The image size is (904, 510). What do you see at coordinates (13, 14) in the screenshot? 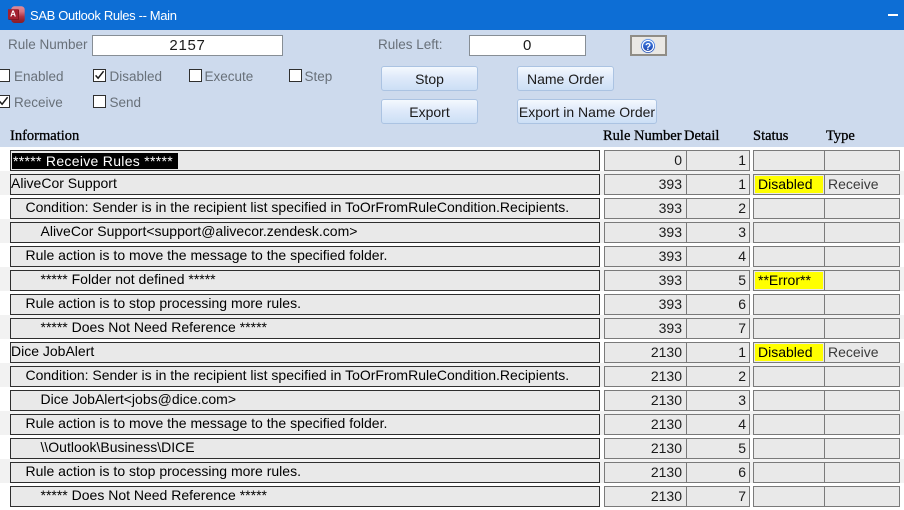
I see `svg-text: A` at bounding box center [13, 14].